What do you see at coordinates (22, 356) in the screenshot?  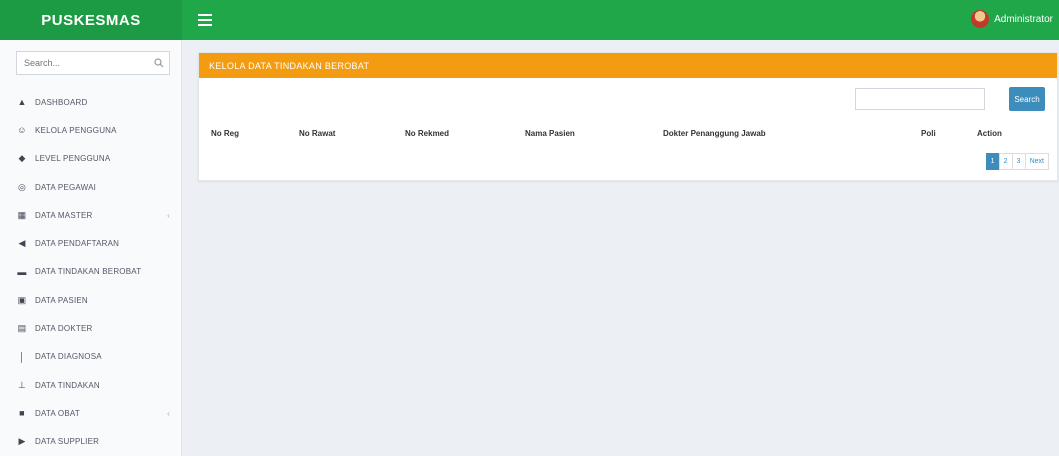 I see `diagnosis-icon: │` at bounding box center [22, 356].